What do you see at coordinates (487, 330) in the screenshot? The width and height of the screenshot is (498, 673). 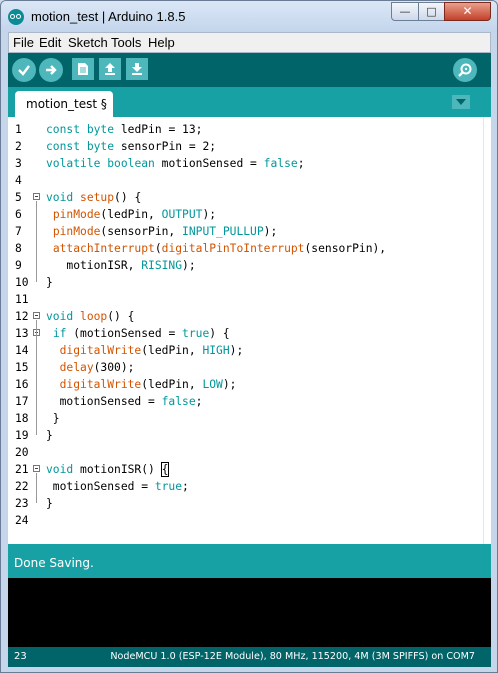 I see `vertical-scrollbar` at bounding box center [487, 330].